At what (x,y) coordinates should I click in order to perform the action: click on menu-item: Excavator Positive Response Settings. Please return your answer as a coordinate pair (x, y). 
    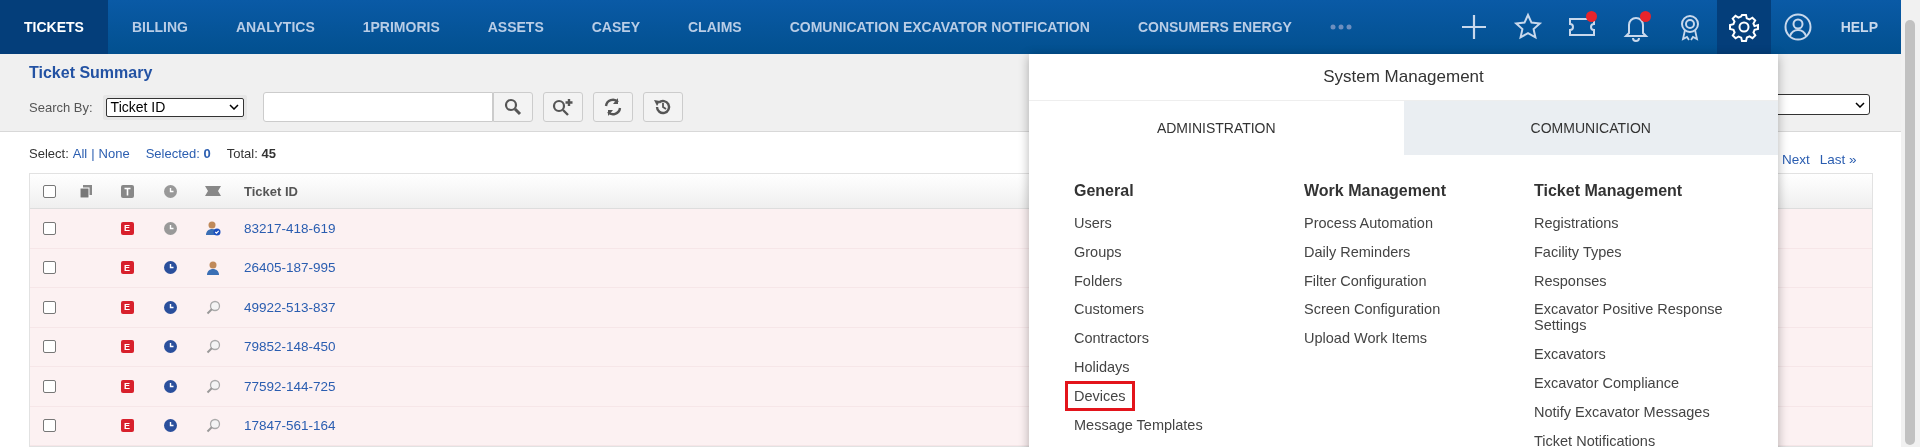
    Looking at the image, I should click on (1634, 317).